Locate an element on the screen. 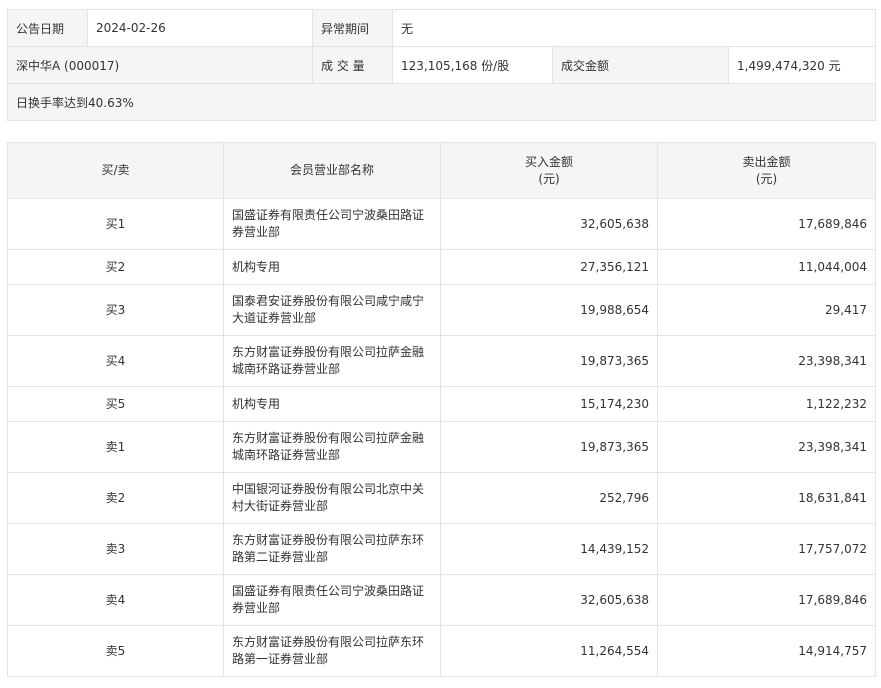 The width and height of the screenshot is (881, 688). row-dept: 东方财富证券股份有限公司拉萨东环路第二证券营业部 is located at coordinates (332, 549).